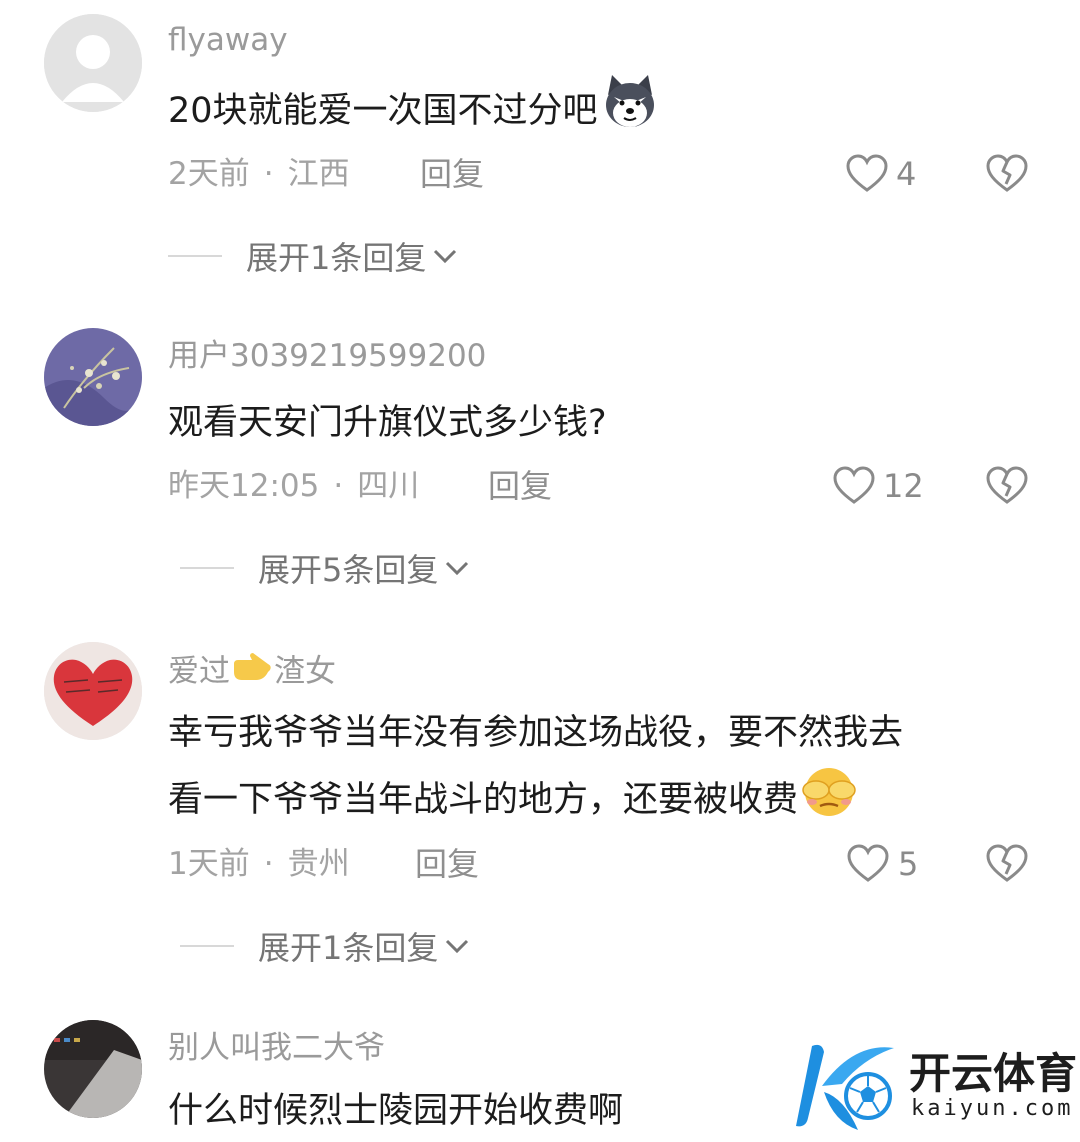 The image size is (1080, 1142). I want to click on watermark-subtitle: kaiyun.com, so click(992, 1108).